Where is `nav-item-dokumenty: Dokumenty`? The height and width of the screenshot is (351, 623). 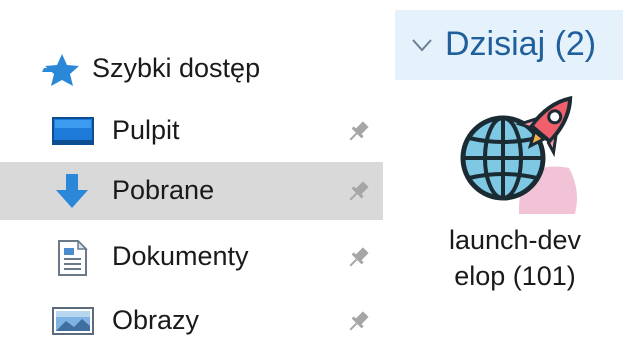 nav-item-dokumenty: Dokumenty is located at coordinates (191, 257).